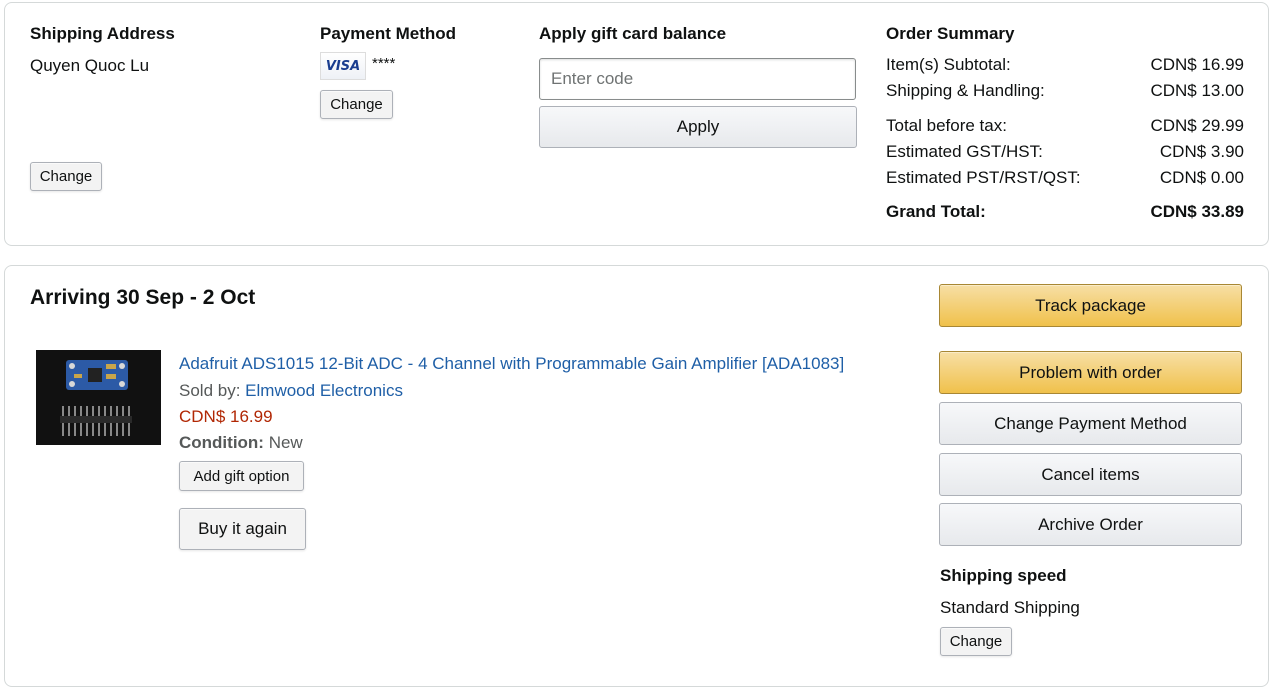 Image resolution: width=1271 pixels, height=687 pixels. What do you see at coordinates (983, 177) in the screenshot?
I see `summary-label: Estimated PST/RST/QST:` at bounding box center [983, 177].